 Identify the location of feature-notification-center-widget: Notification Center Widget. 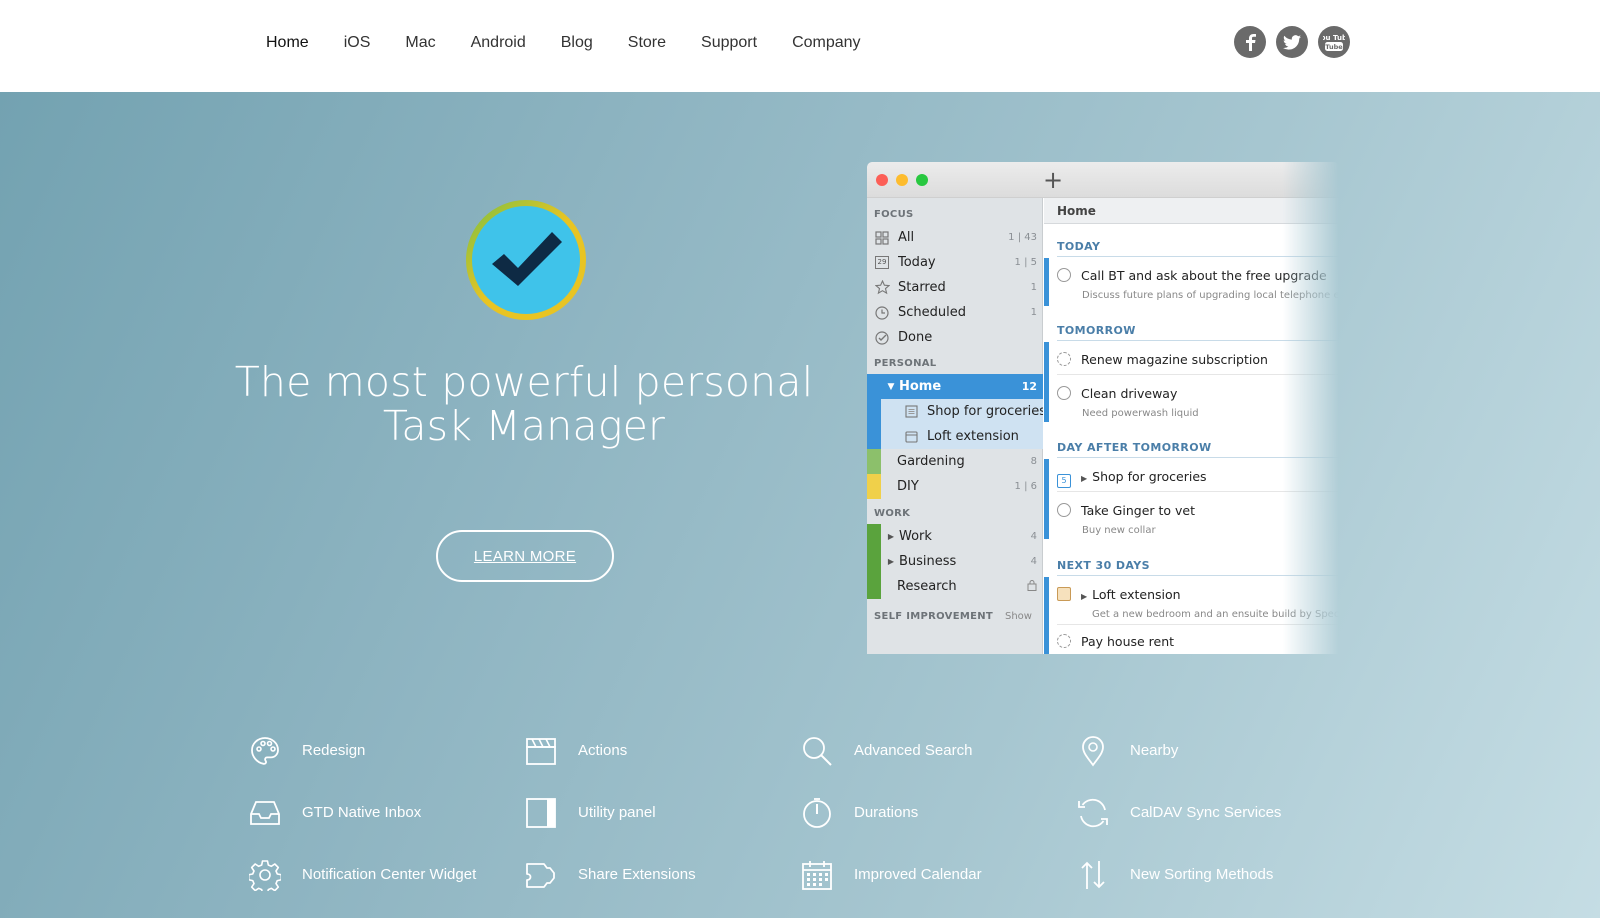
(362, 875).